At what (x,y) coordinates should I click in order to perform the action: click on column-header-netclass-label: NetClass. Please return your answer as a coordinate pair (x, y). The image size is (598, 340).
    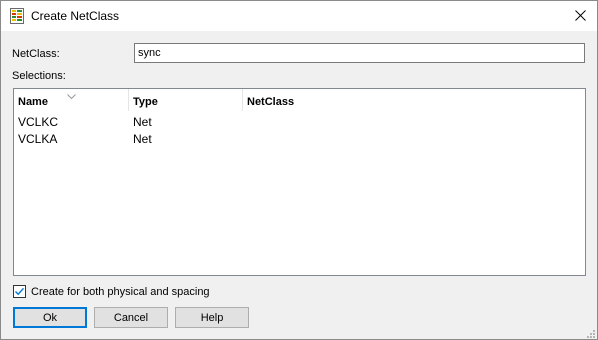
    Looking at the image, I should click on (271, 102).